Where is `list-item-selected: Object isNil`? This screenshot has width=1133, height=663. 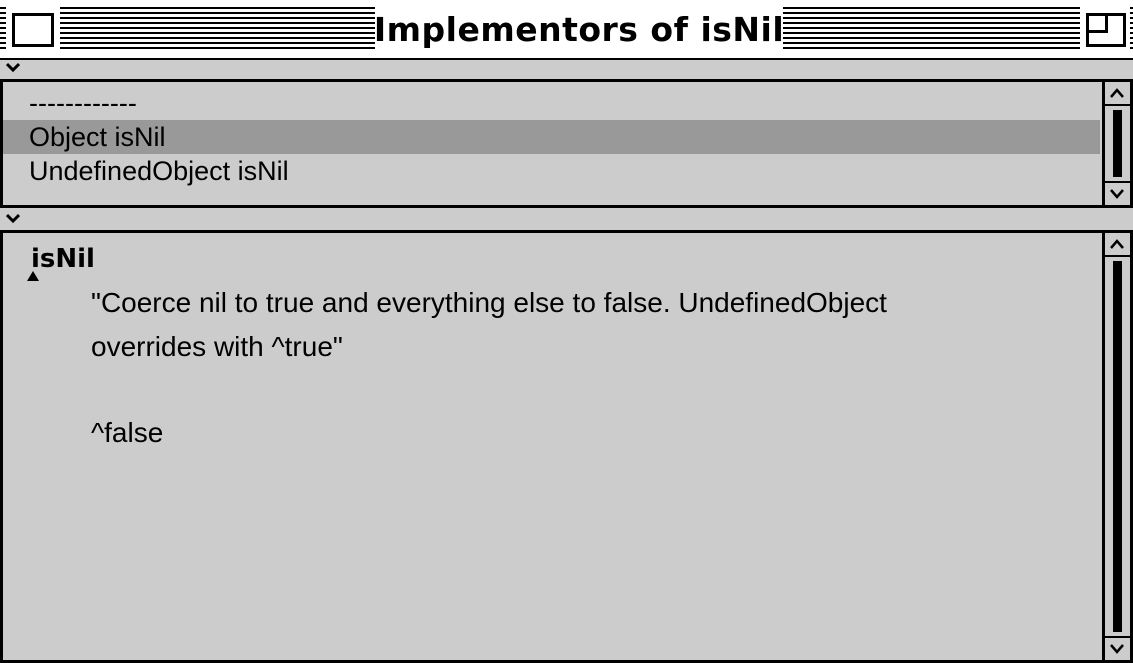 list-item-selected: Object isNil is located at coordinates (551, 137).